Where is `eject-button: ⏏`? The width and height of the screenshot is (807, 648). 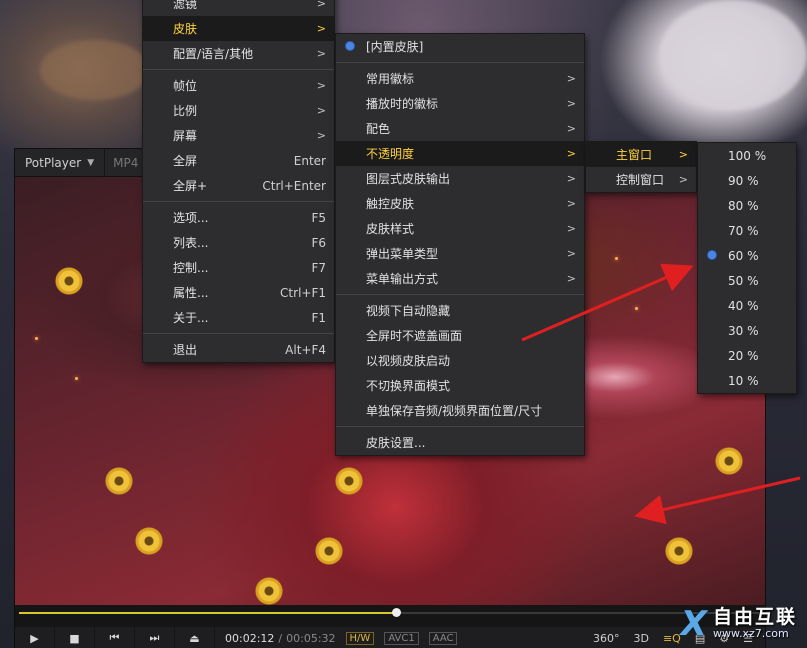
eject-button: ⏏ is located at coordinates (195, 637).